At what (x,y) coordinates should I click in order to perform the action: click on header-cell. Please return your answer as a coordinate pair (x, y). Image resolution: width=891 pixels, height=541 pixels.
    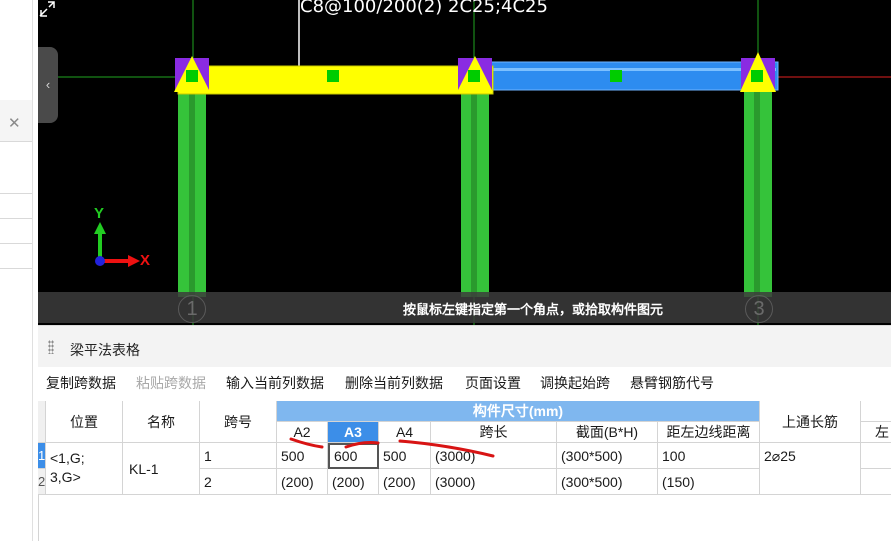
    Looking at the image, I should click on (876, 411).